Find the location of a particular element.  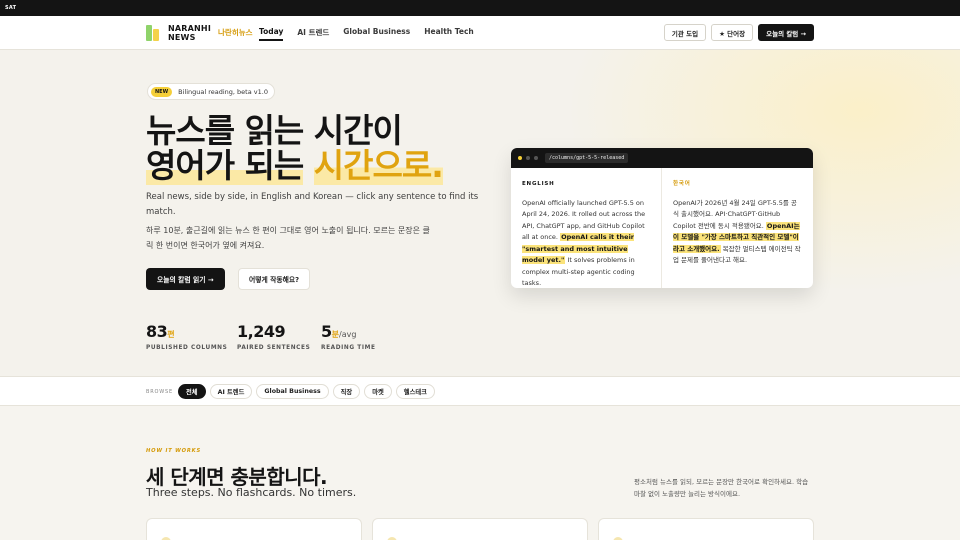

main-nav: Today AI 트렌드 Global Business Health Tech is located at coordinates (366, 34).